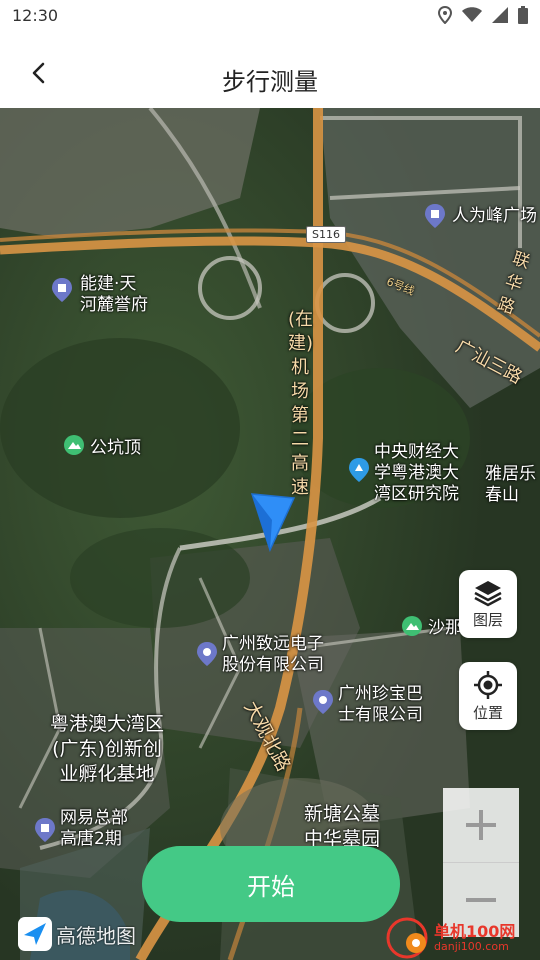  What do you see at coordinates (494, 216) in the screenshot?
I see `map-label-renweifeng: 人为峰广场` at bounding box center [494, 216].